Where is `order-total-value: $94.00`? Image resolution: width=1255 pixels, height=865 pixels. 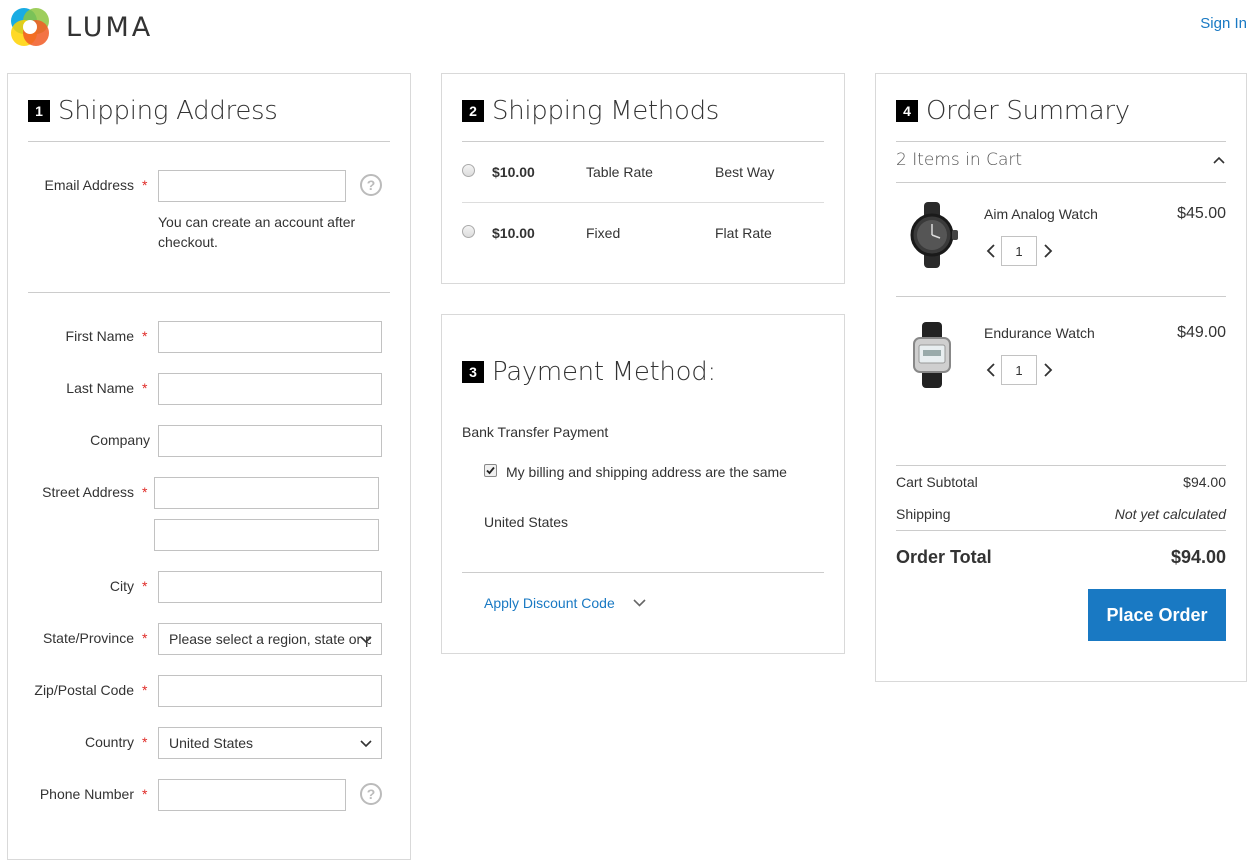
order-total-value: $94.00 is located at coordinates (1198, 557).